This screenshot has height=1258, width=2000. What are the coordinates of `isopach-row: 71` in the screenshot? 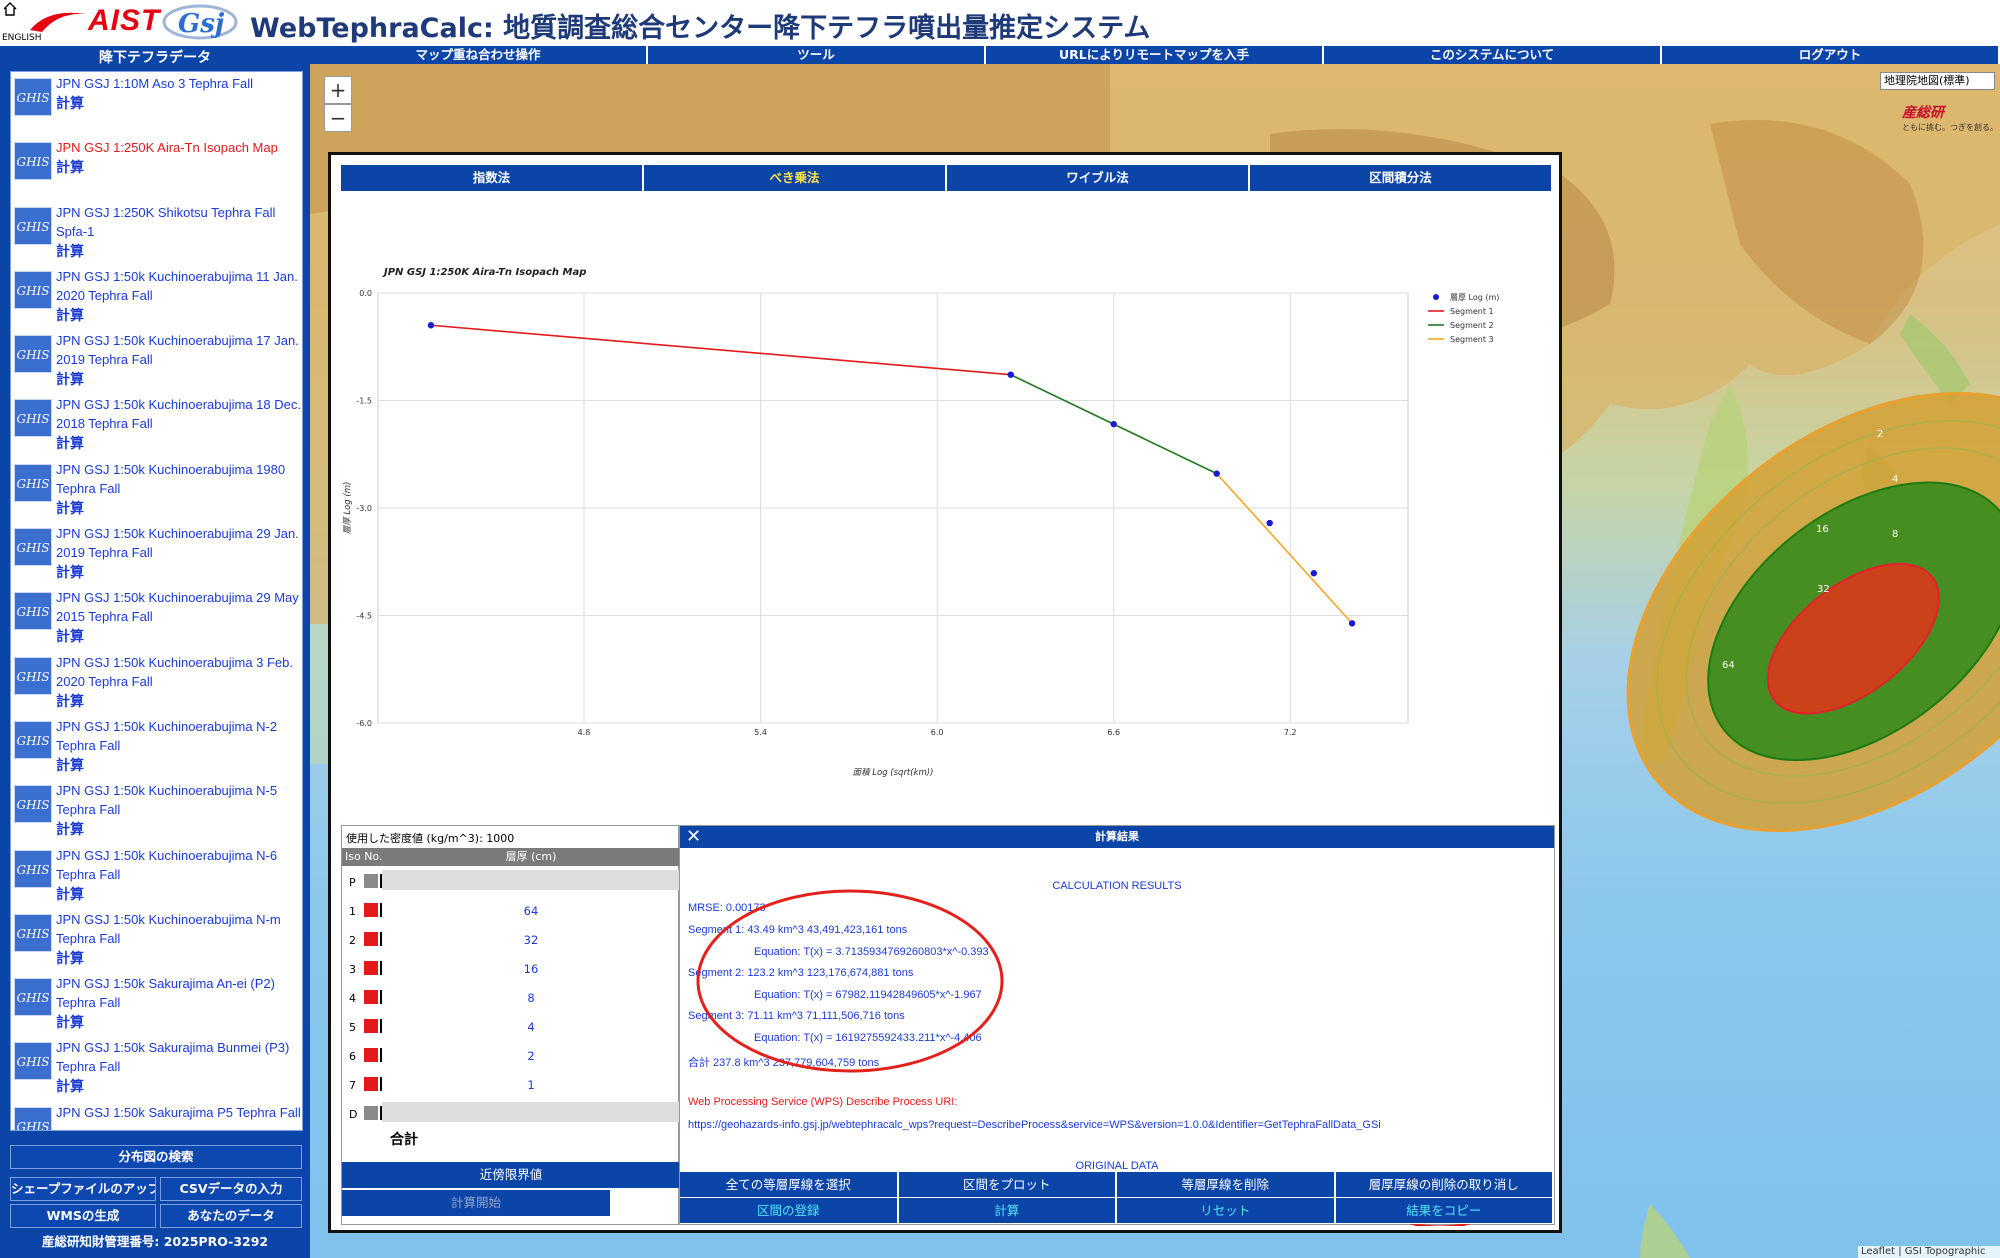 It's located at (511, 1085).